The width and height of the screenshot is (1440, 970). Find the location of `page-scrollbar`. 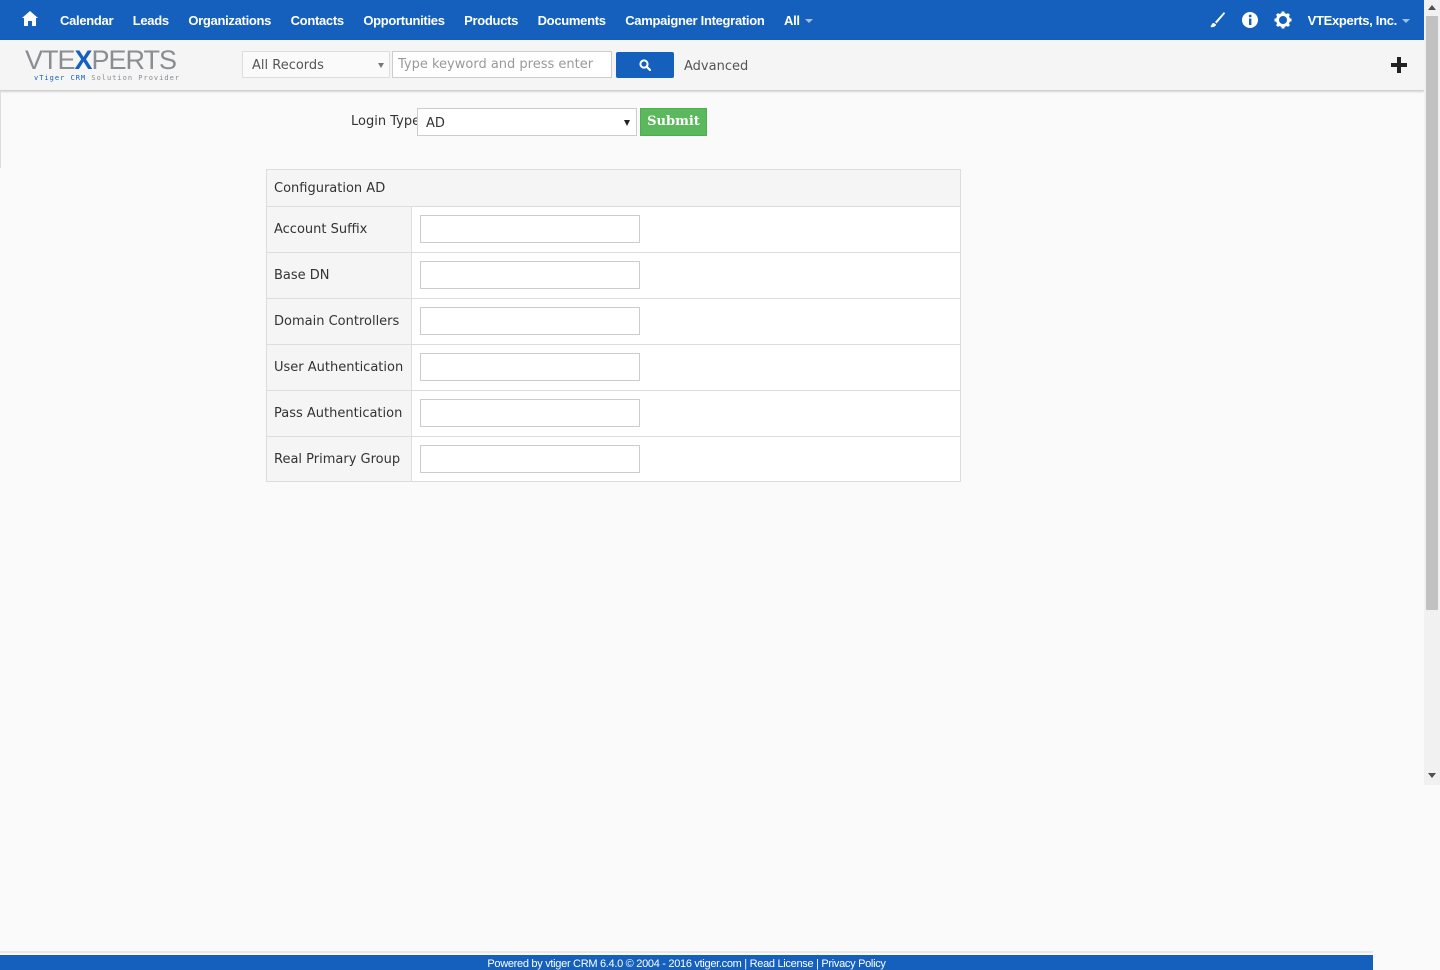

page-scrollbar is located at coordinates (1432, 485).